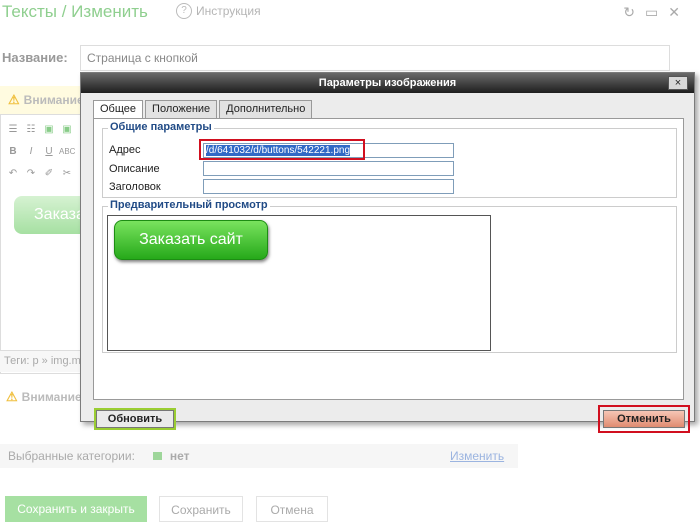 The height and width of the screenshot is (523, 700). Describe the element at coordinates (53, 100) in the screenshot. I see `warning-label: Внимание` at that location.